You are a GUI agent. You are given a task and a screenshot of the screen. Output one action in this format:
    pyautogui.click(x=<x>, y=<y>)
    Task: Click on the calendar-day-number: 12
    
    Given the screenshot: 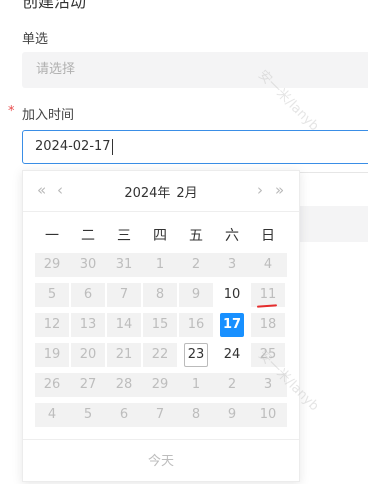 What is the action you would take?
    pyautogui.click(x=52, y=324)
    